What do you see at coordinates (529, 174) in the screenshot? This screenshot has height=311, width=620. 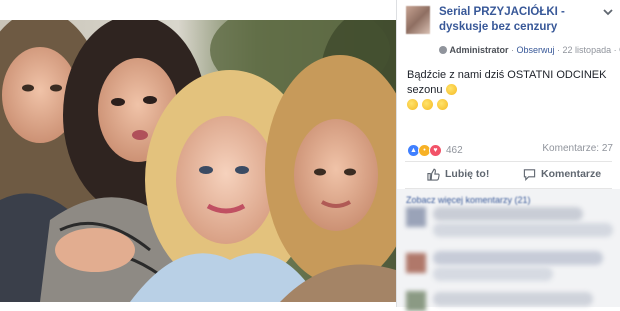 I see `comment-bubble-icon` at bounding box center [529, 174].